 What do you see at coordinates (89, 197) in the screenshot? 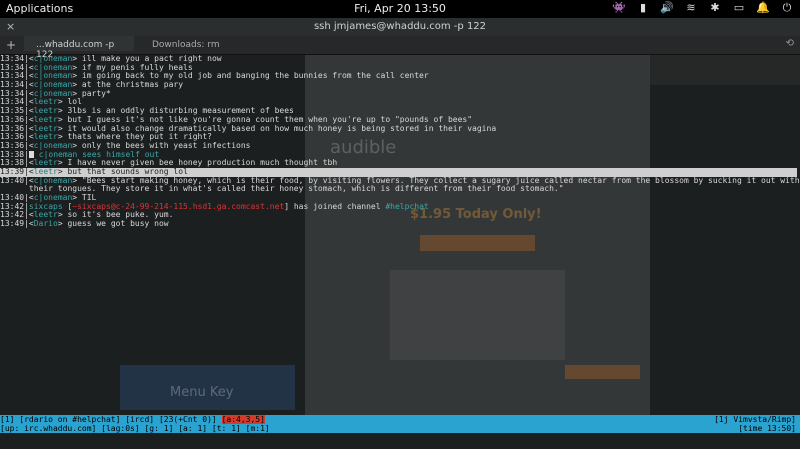
I see `message-text: TIL` at bounding box center [89, 197].